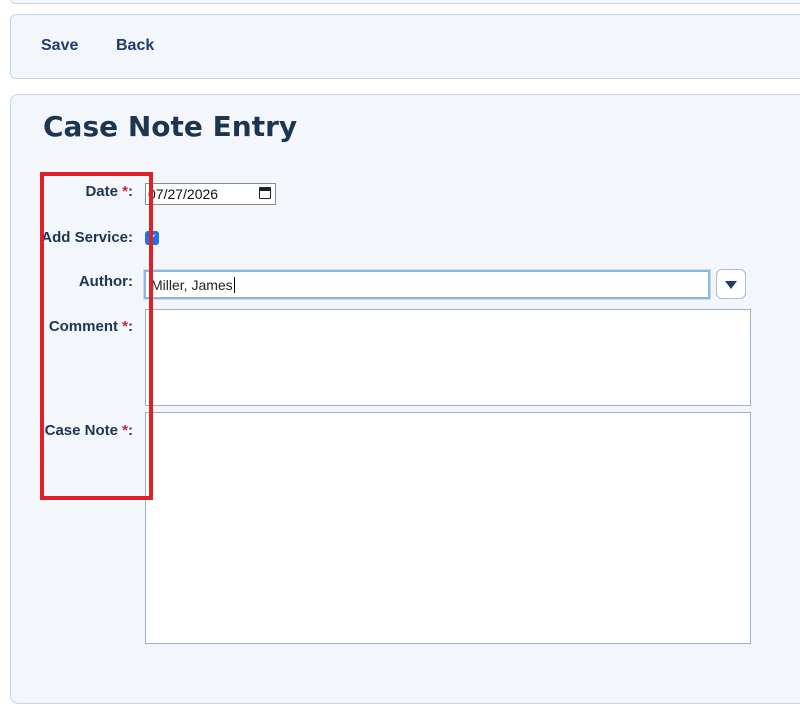  What do you see at coordinates (105, 281) in the screenshot?
I see `author-label: Author:` at bounding box center [105, 281].